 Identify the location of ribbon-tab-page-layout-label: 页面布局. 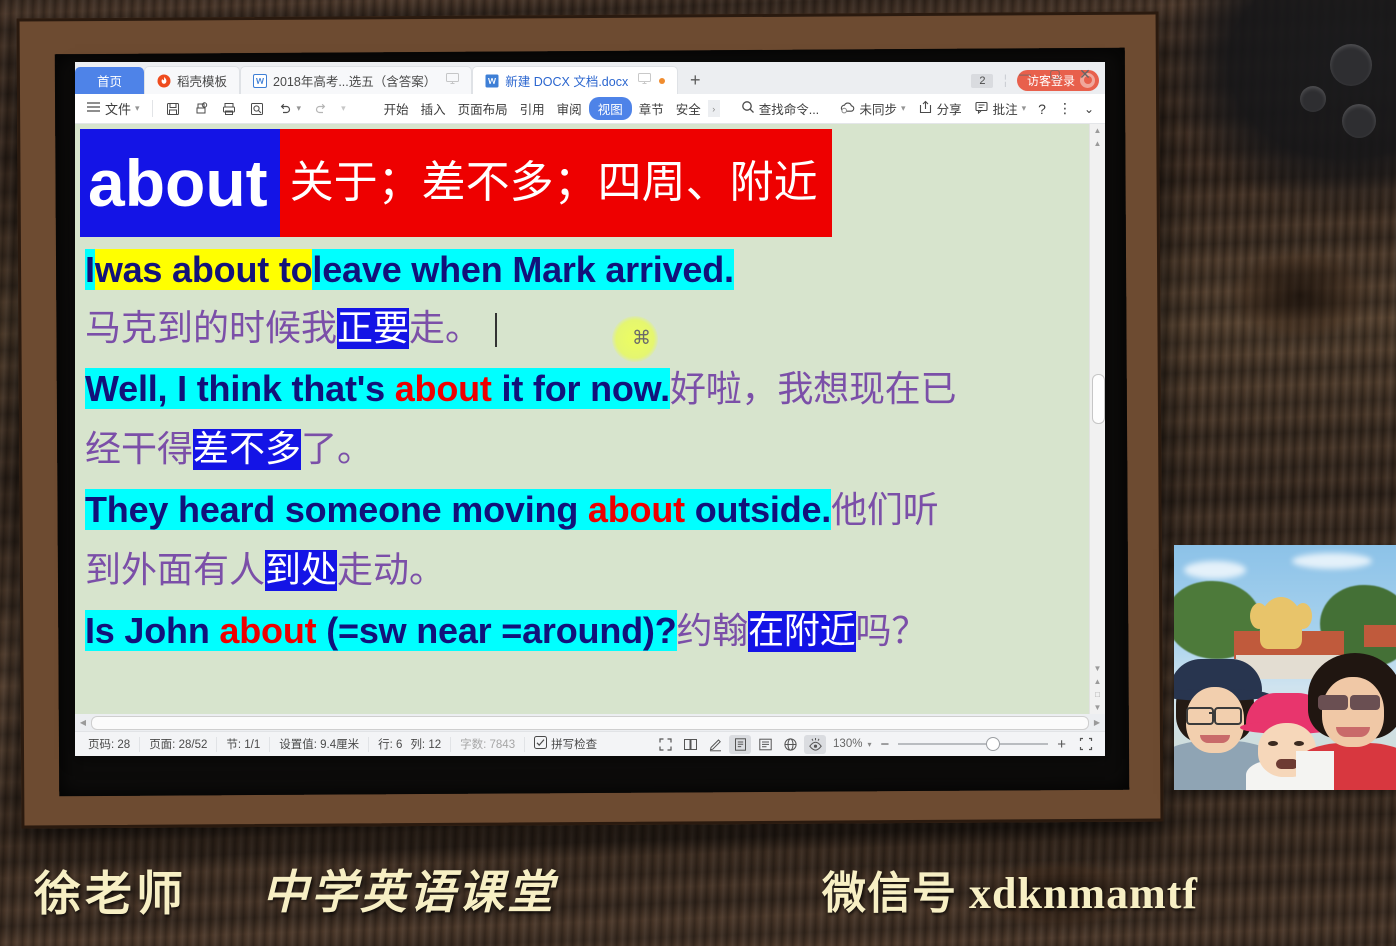
(482, 110).